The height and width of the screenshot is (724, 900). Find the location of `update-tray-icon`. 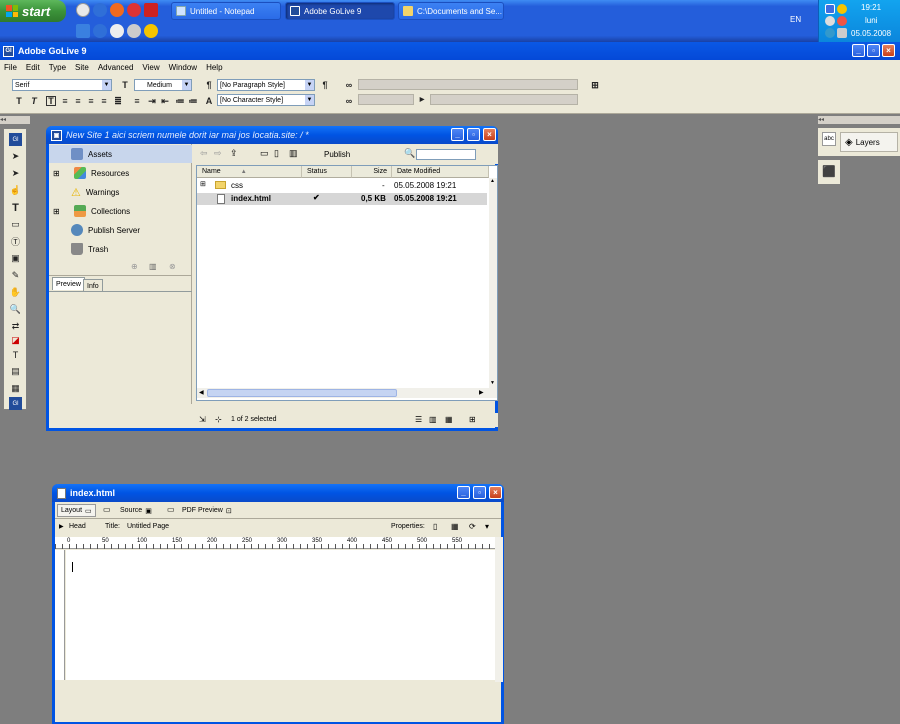

update-tray-icon is located at coordinates (830, 21).